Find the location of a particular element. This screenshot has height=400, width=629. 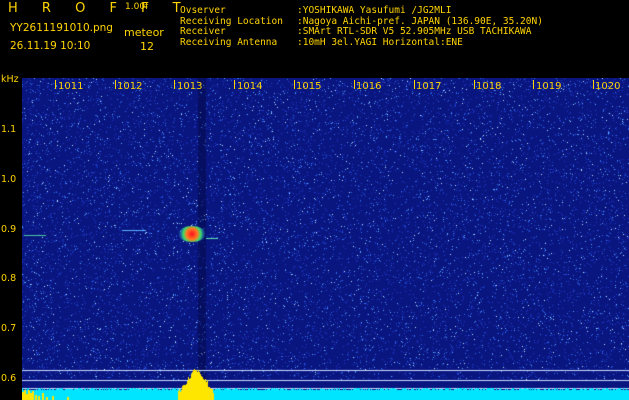

x-tick-label: 1015 is located at coordinates (309, 86).